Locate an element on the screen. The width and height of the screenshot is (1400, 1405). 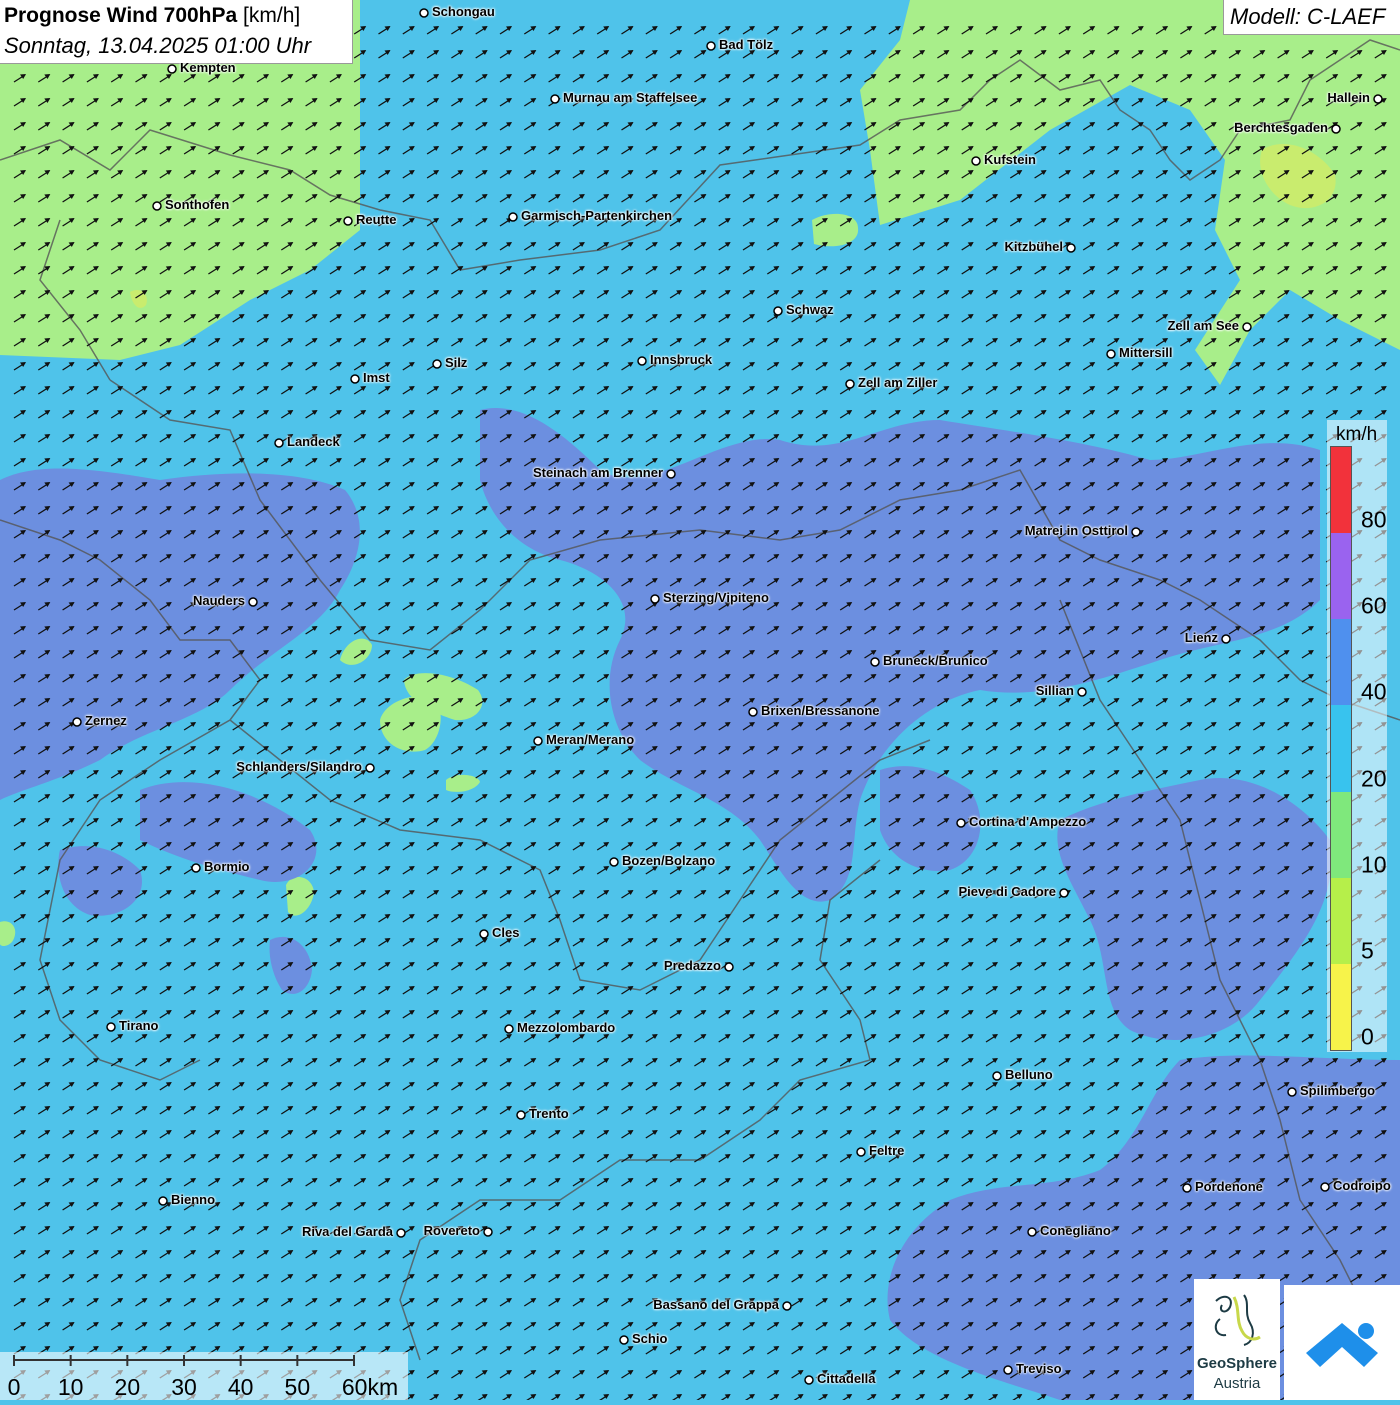
city-label: Nauders is located at coordinates (219, 600).